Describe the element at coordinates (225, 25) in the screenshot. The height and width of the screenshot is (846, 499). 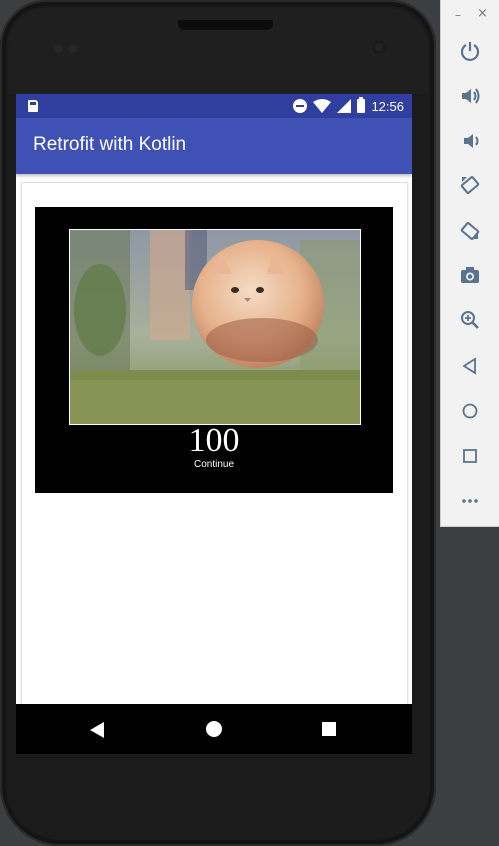
I see `earpiece-speaker` at that location.